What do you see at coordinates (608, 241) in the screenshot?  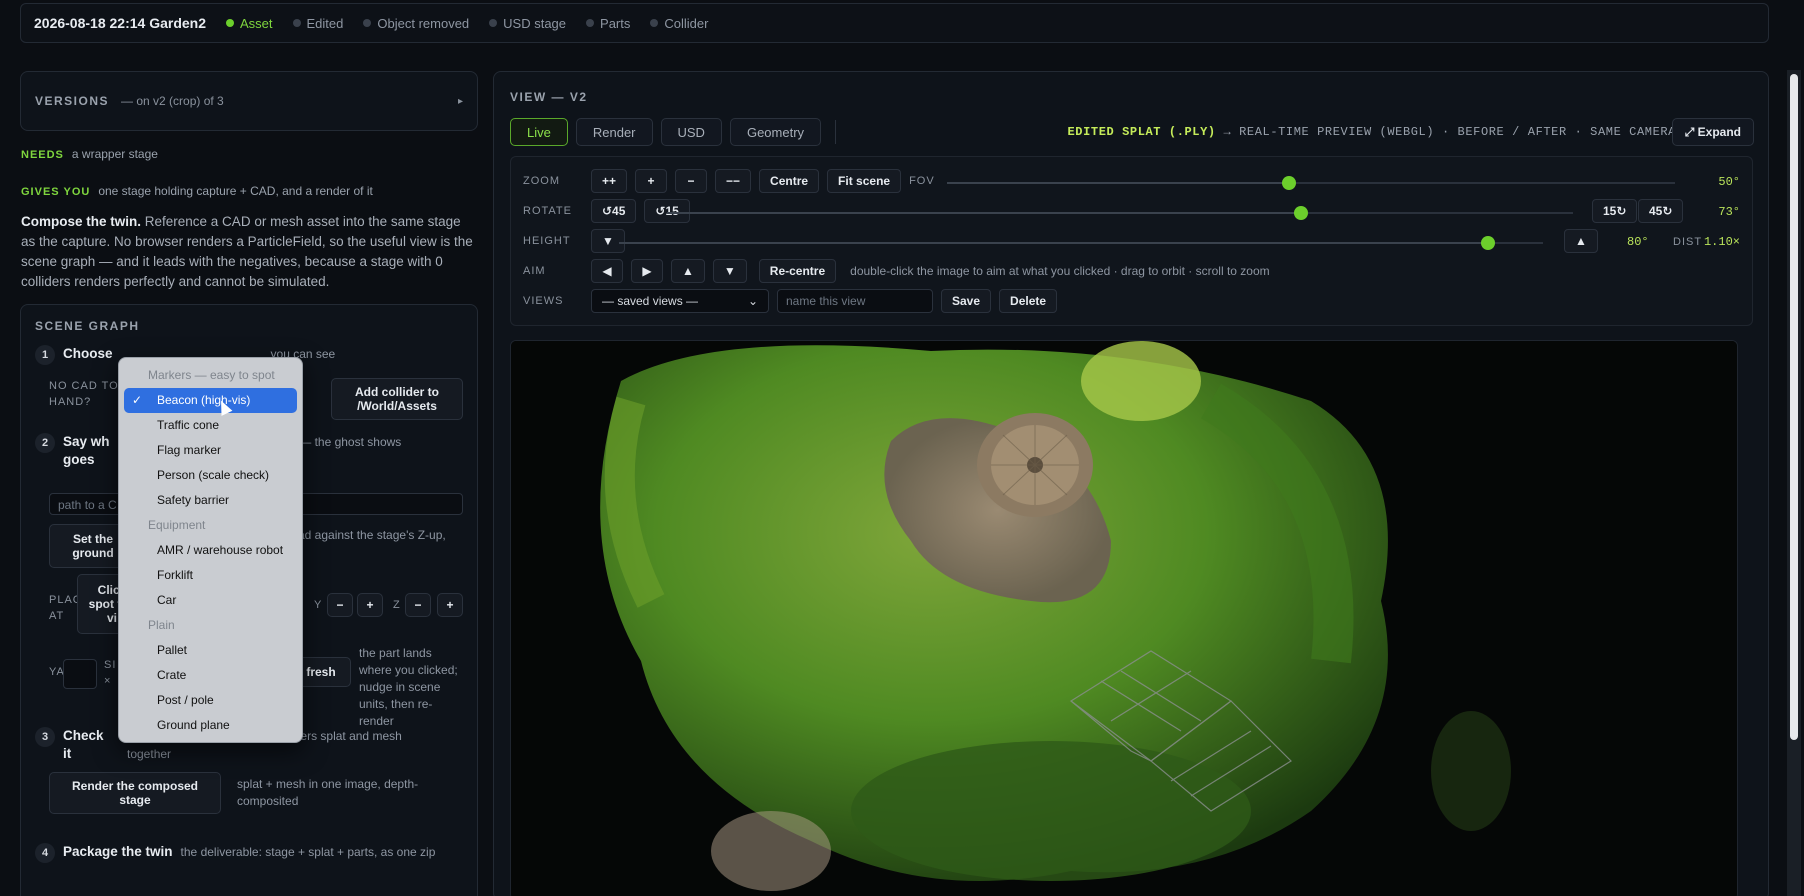 I see `height-down-button: ▼` at bounding box center [608, 241].